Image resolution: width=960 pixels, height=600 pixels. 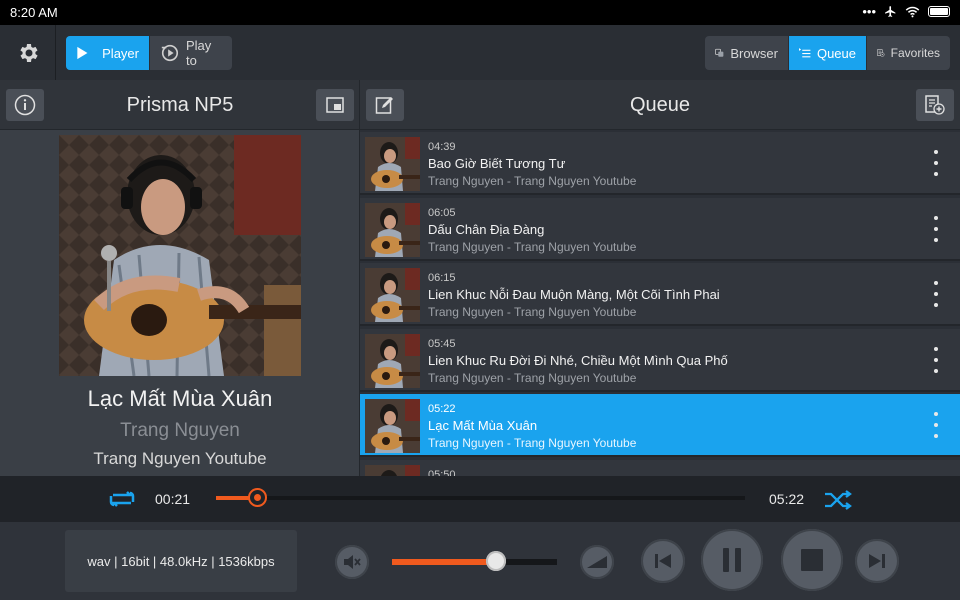 What do you see at coordinates (257, 497) in the screenshot?
I see `seek-thumb` at bounding box center [257, 497].